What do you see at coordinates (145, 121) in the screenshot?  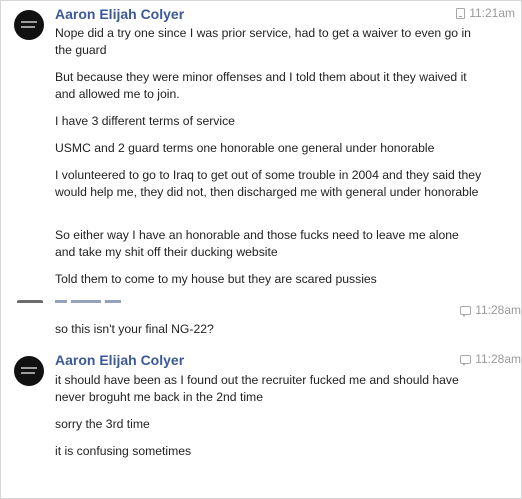 I see `message-text: I have 3 different terms of service` at bounding box center [145, 121].